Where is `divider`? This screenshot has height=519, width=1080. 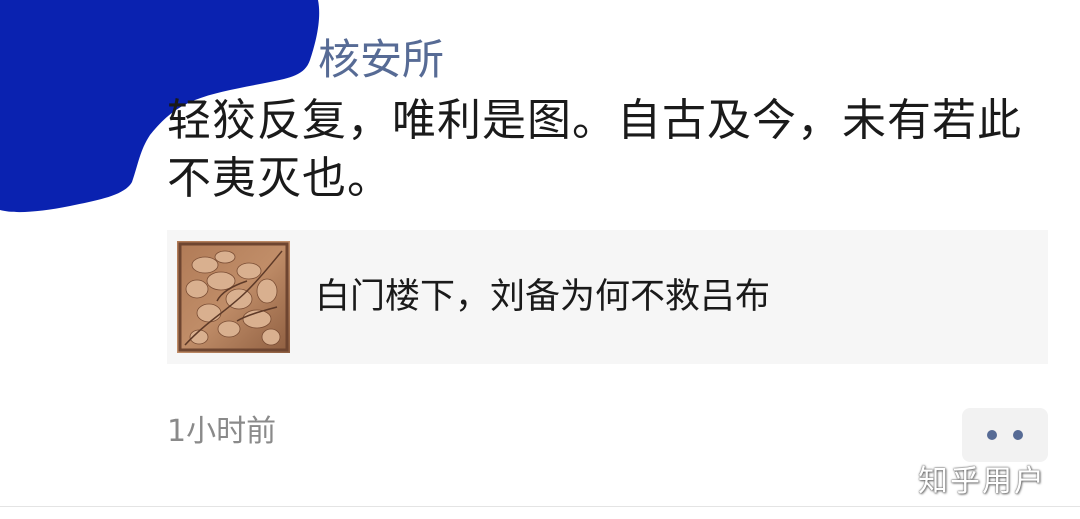
divider is located at coordinates (540, 506).